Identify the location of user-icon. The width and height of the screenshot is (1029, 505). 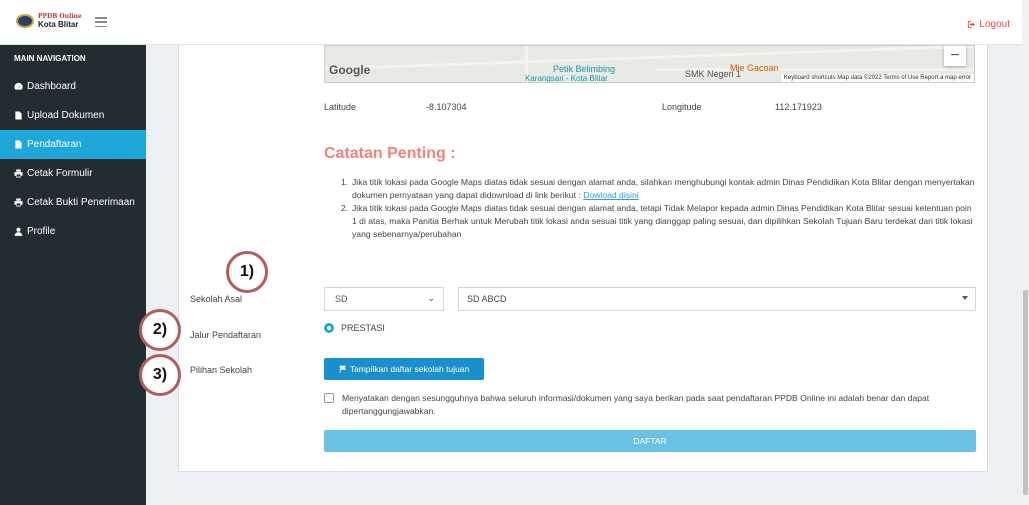
(18, 231).